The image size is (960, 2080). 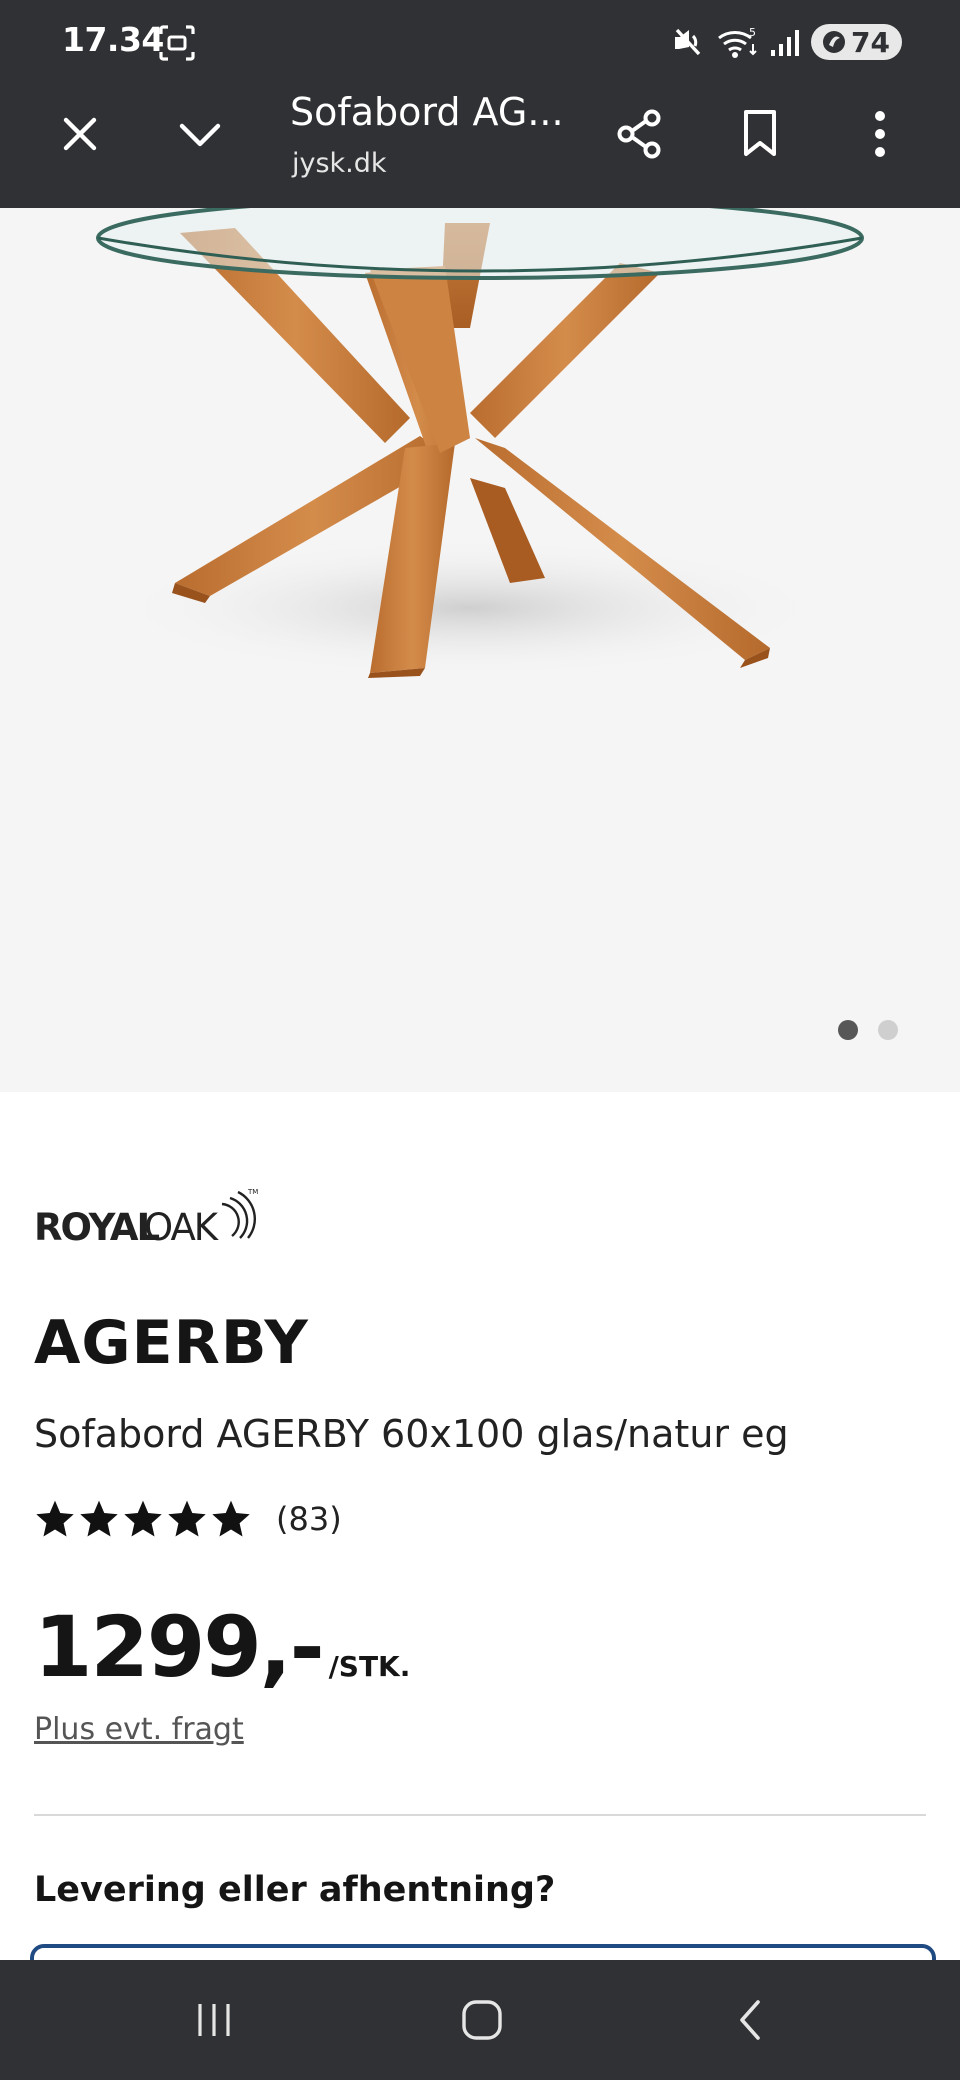 I want to click on bookmark-button, so click(x=760, y=134).